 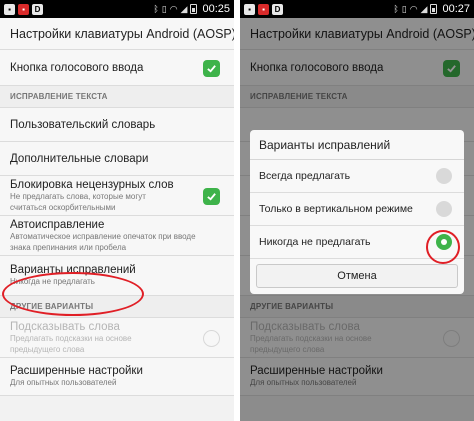 I want to click on option-always-suggest: Всегда предлагать, so click(x=357, y=176).